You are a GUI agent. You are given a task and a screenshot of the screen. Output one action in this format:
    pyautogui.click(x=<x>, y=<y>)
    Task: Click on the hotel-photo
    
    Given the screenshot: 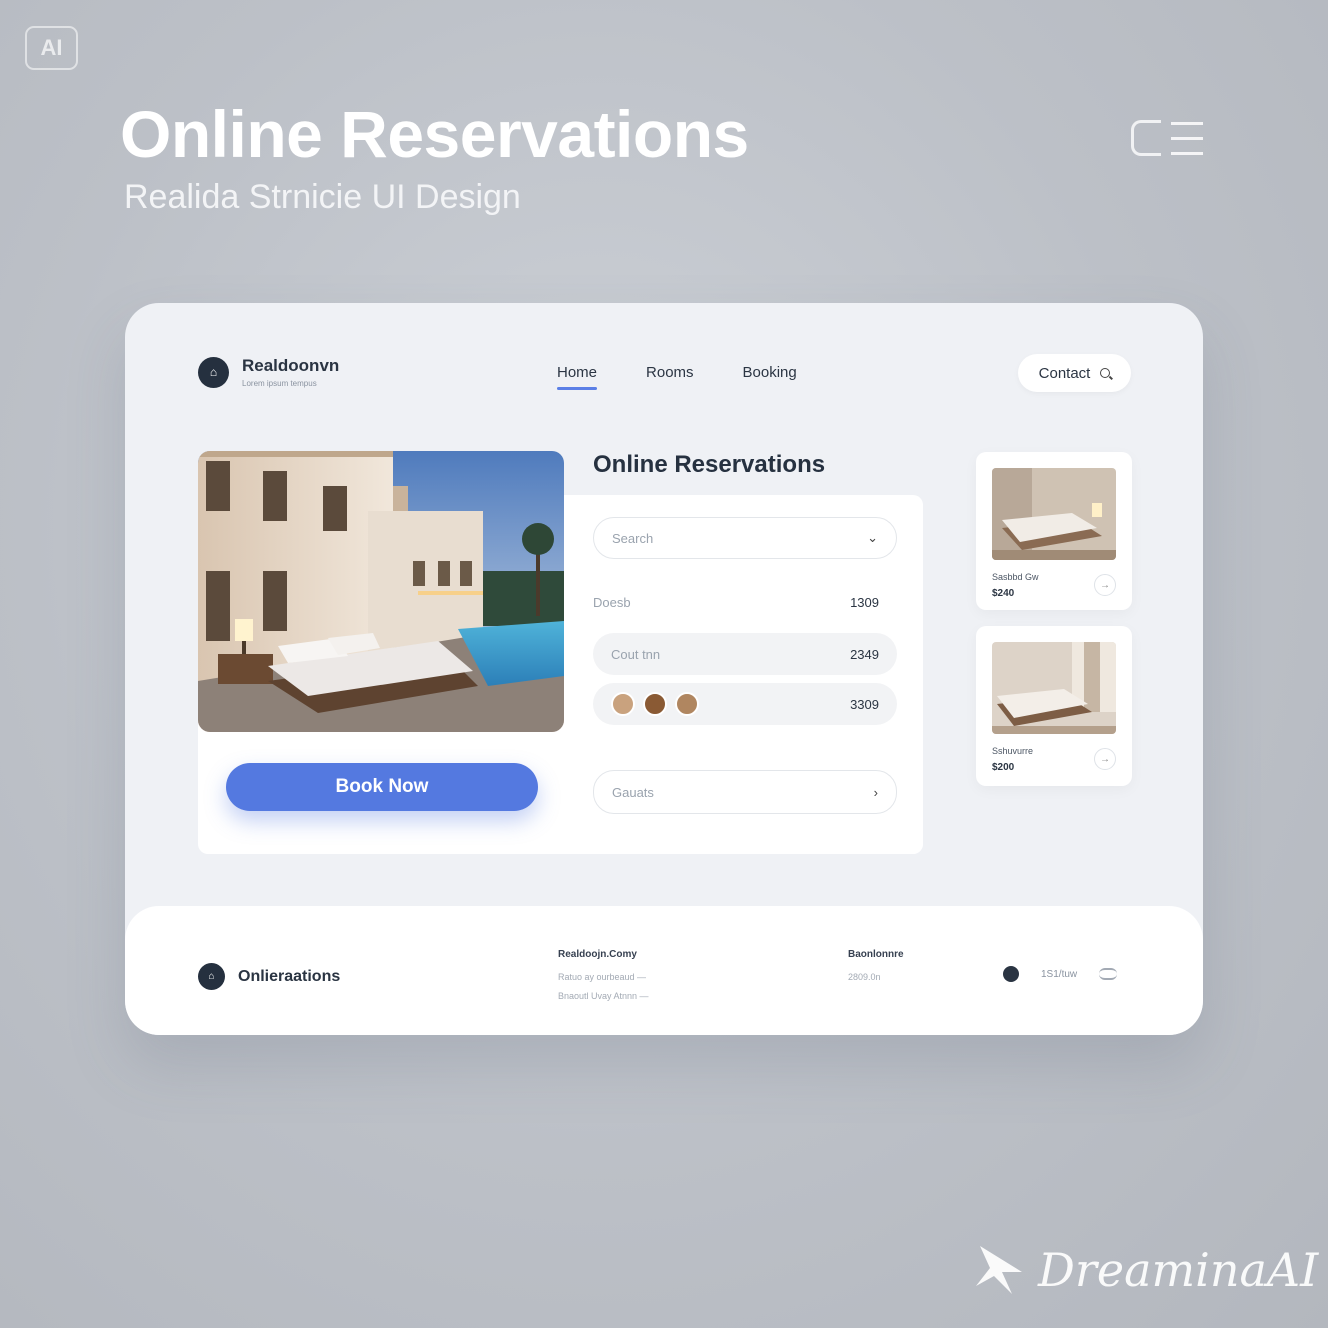 What is the action you would take?
    pyautogui.click(x=381, y=591)
    